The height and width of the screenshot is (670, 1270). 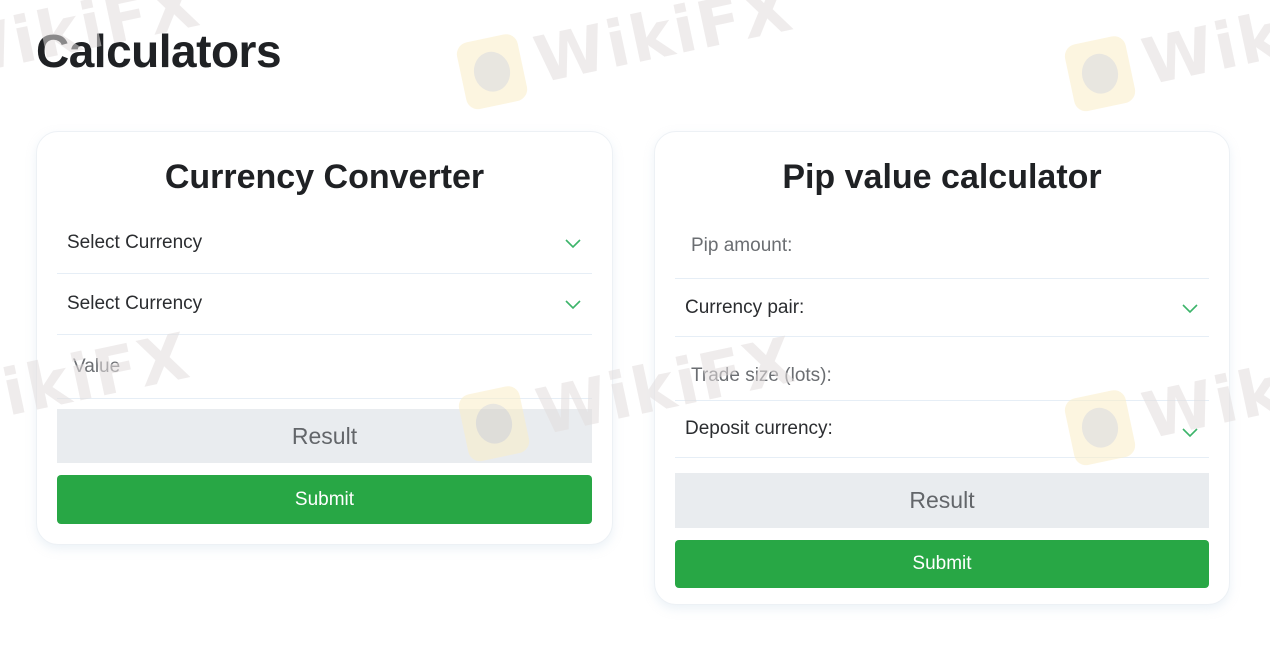 I want to click on trade-size-input, so click(x=942, y=375).